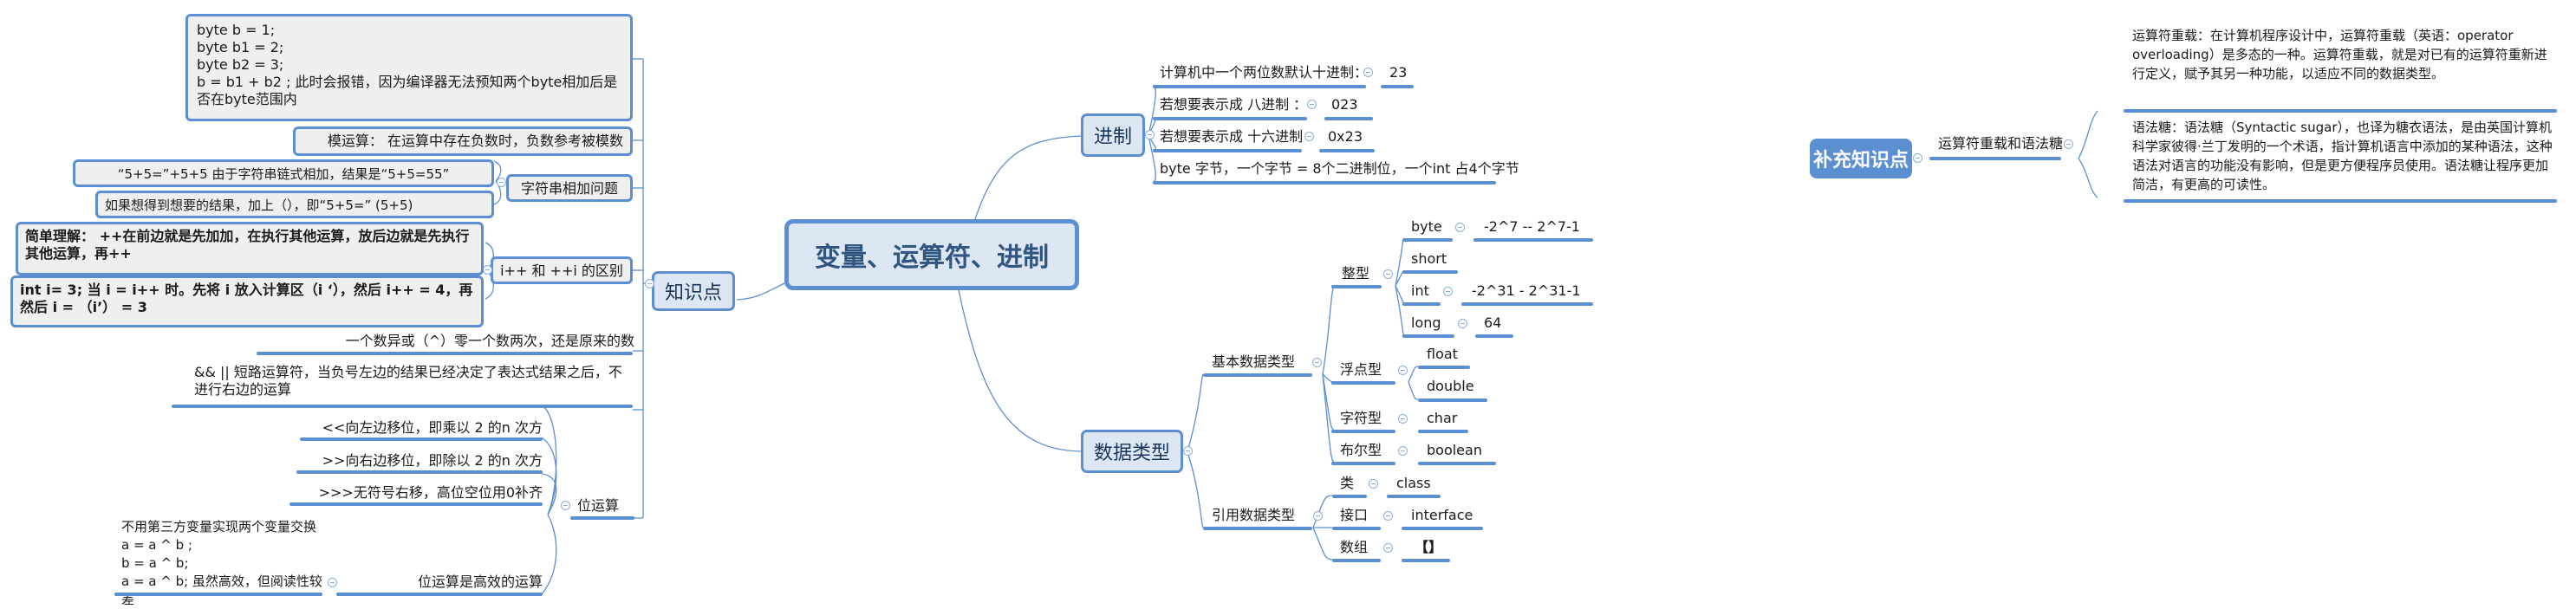 The height and width of the screenshot is (609, 2576). What do you see at coordinates (1442, 354) in the screenshot?
I see `float-label: float` at bounding box center [1442, 354].